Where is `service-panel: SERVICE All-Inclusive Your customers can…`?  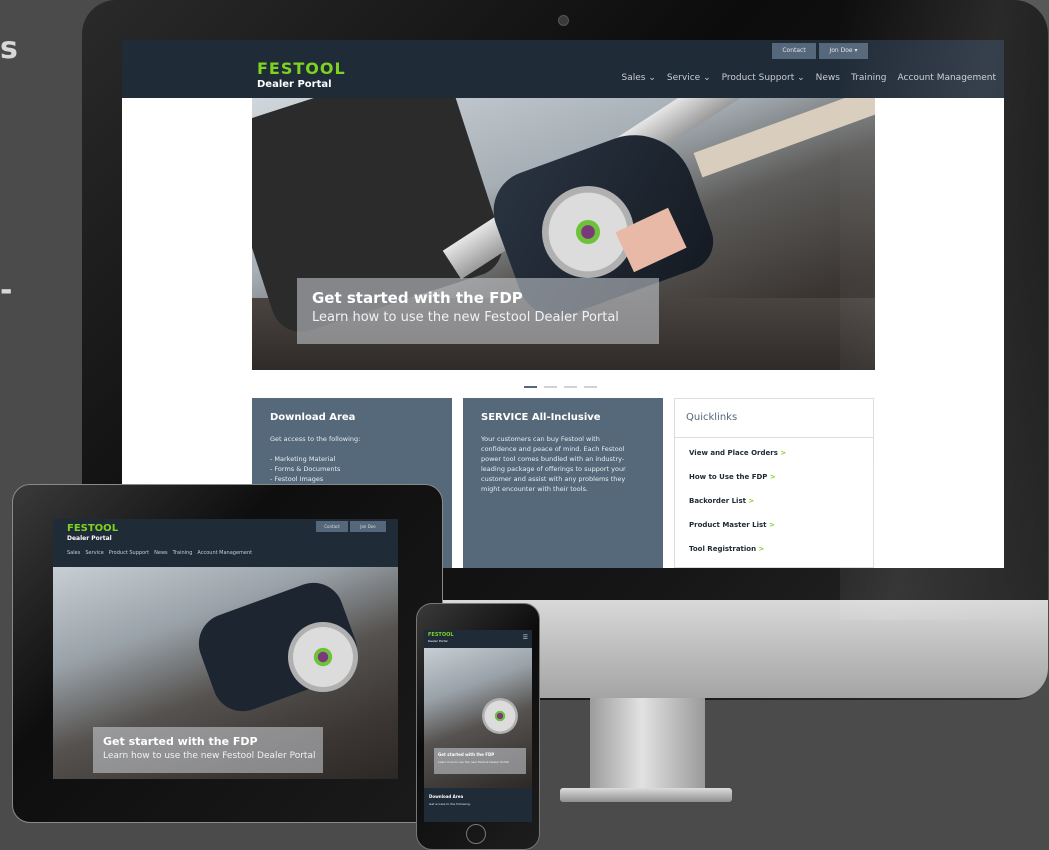 service-panel: SERVICE All-Inclusive Your customers can… is located at coordinates (563, 483).